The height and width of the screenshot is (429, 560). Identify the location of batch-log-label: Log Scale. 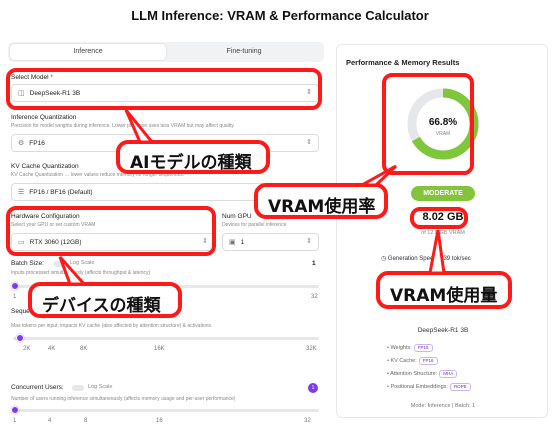
(82, 263).